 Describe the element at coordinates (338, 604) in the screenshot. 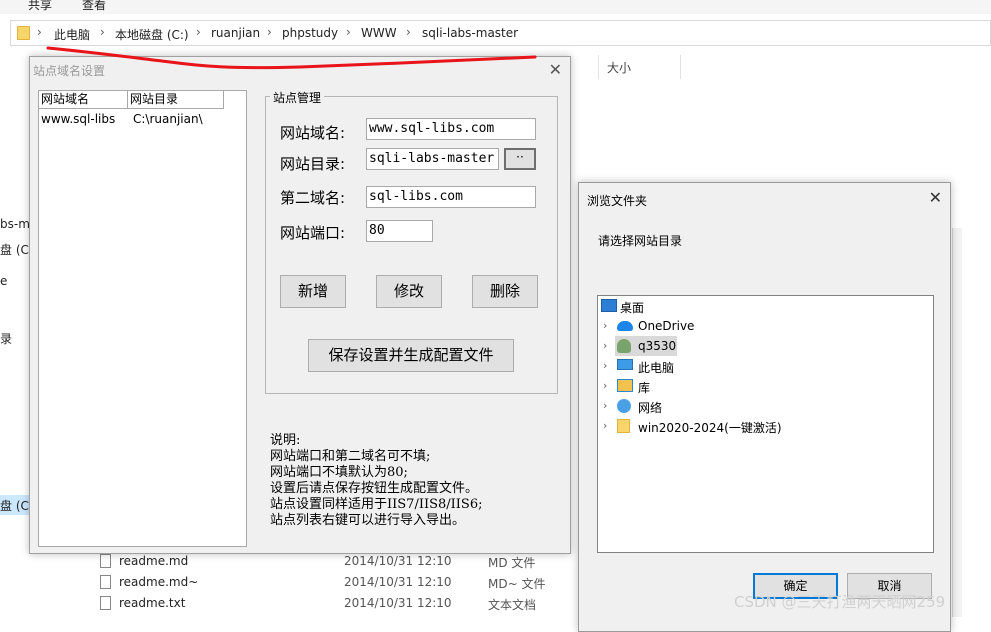

I see `file-row: readme.txt 2014/10/31 12:10 文本文档` at that location.